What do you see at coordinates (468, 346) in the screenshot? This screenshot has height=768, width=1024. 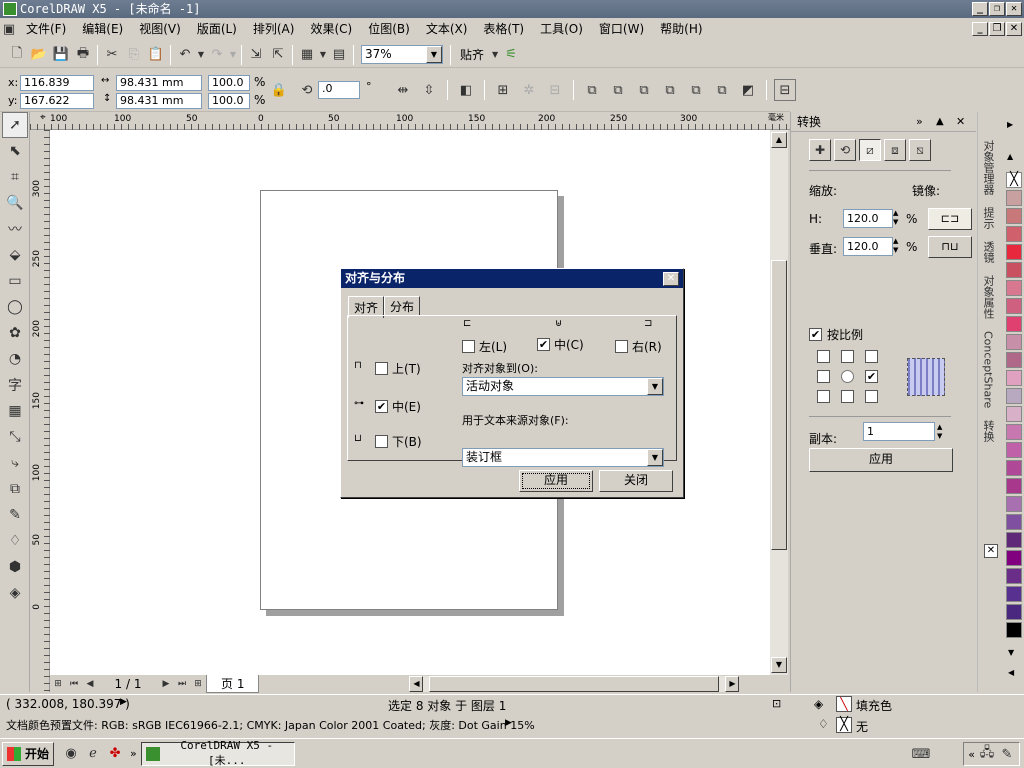 I see `left-checkbox` at bounding box center [468, 346].